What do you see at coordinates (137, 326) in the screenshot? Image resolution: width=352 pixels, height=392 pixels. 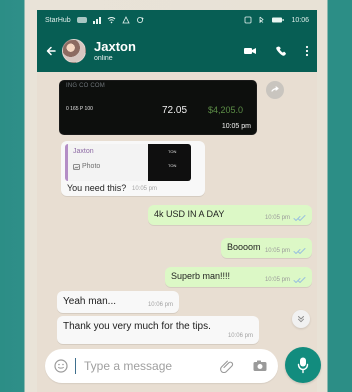 I see `message-text: Thank you very much for the tips.` at bounding box center [137, 326].